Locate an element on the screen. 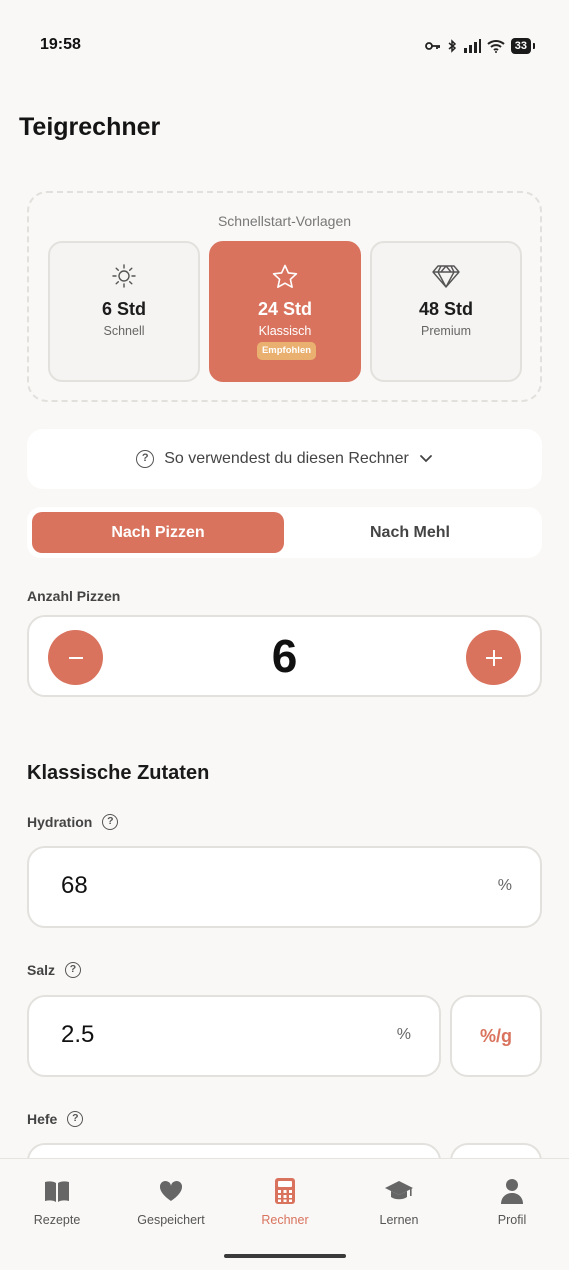 The image size is (569, 1270). salt-unit-toggle: %/g is located at coordinates (496, 1036).